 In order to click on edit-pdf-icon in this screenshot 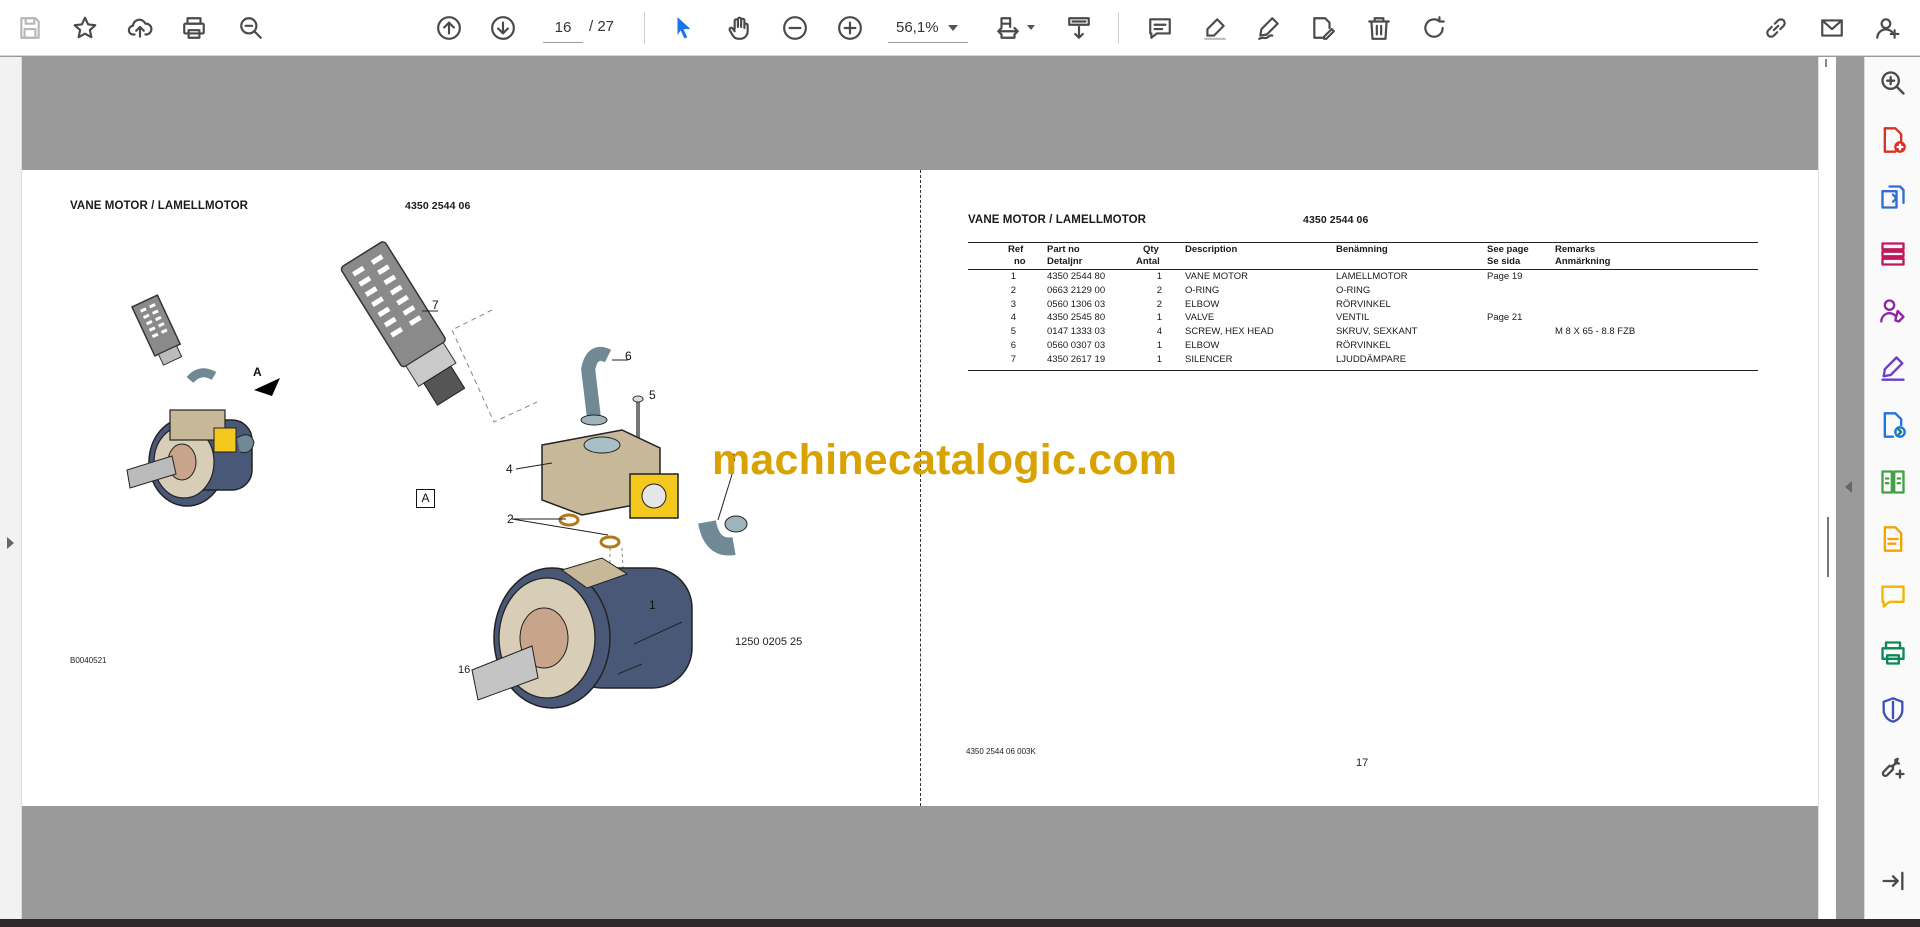, I will do `click(1893, 539)`.